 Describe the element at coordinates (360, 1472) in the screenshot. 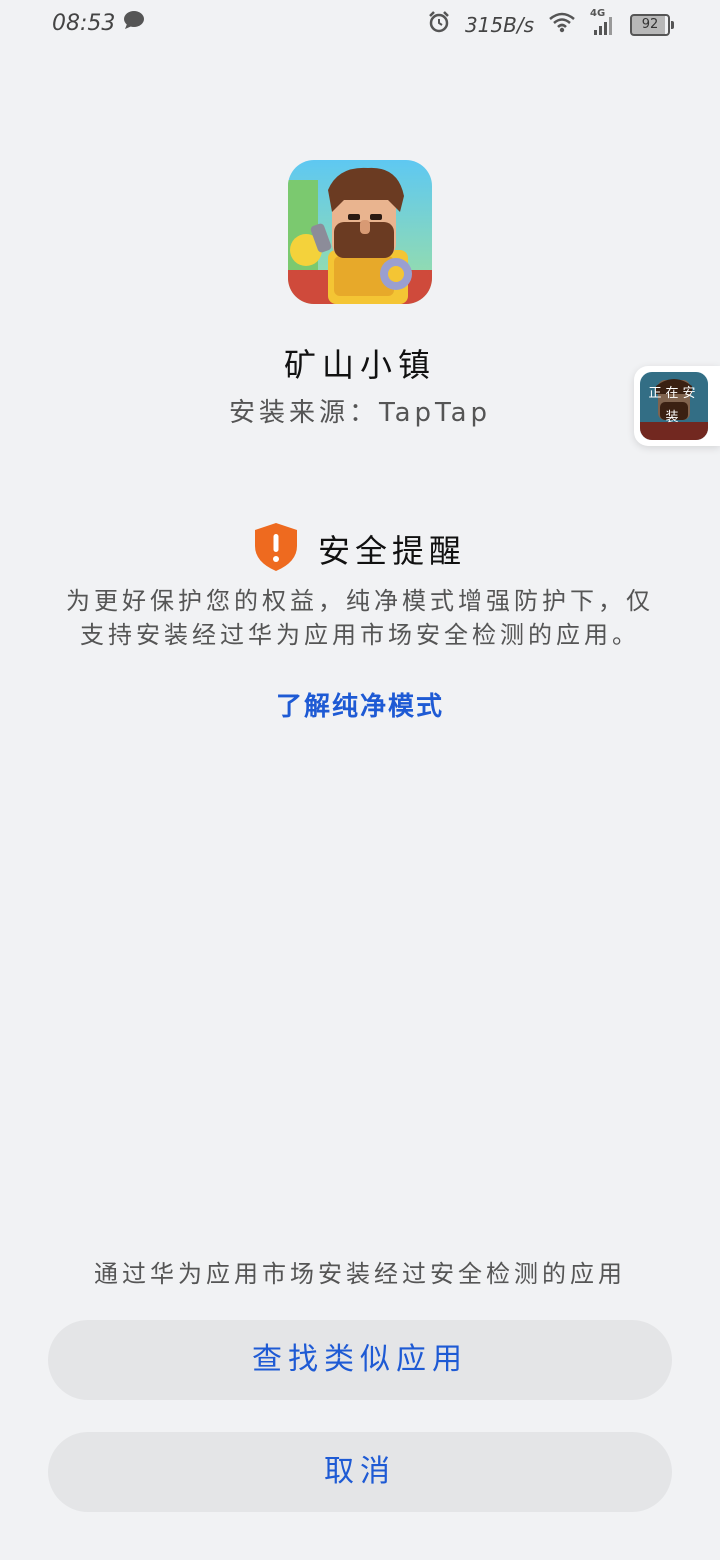

I see `cancel-button: 取消` at that location.